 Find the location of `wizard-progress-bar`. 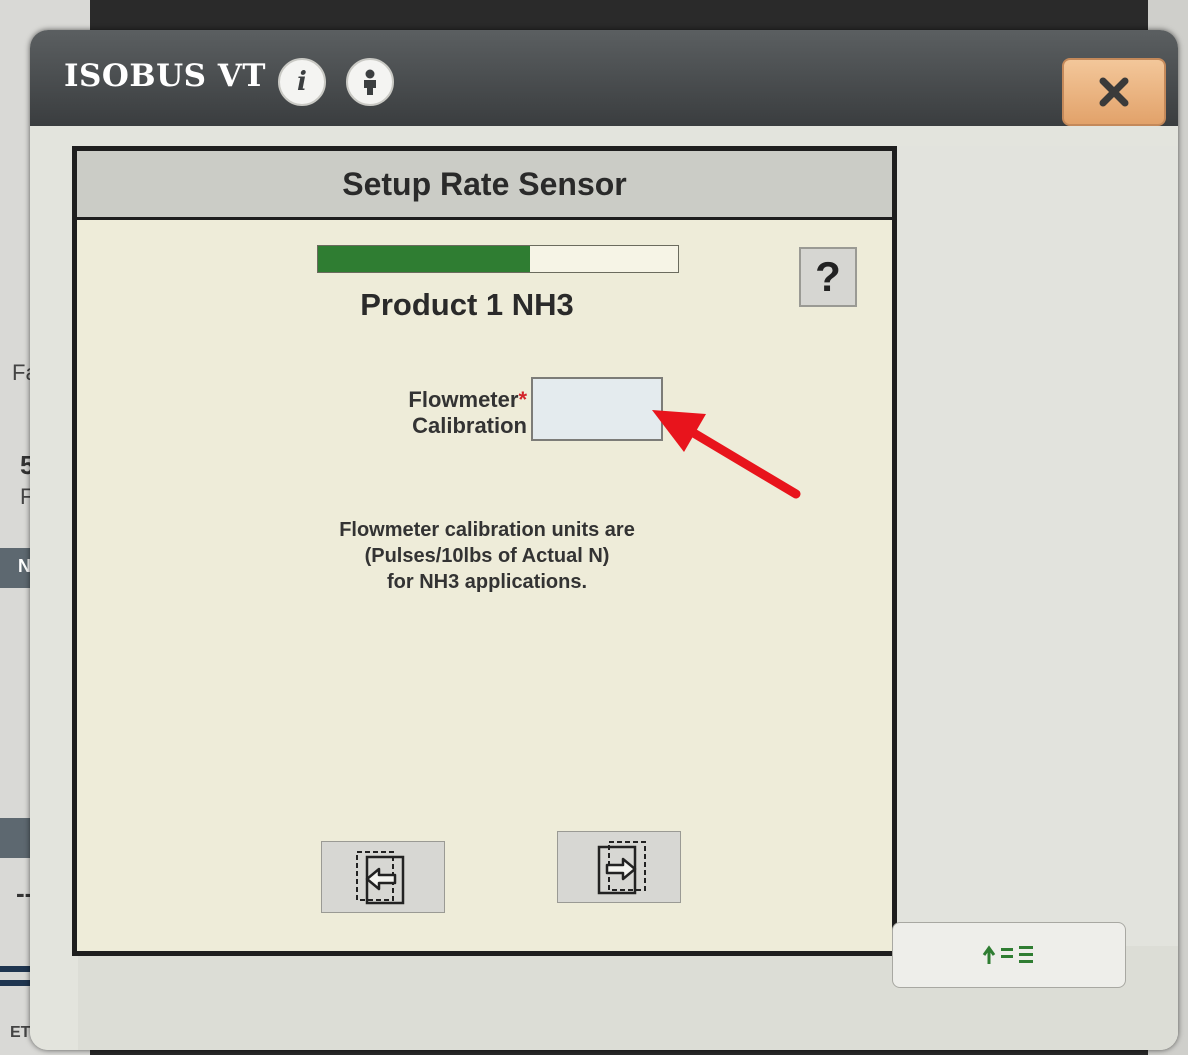

wizard-progress-bar is located at coordinates (498, 259).